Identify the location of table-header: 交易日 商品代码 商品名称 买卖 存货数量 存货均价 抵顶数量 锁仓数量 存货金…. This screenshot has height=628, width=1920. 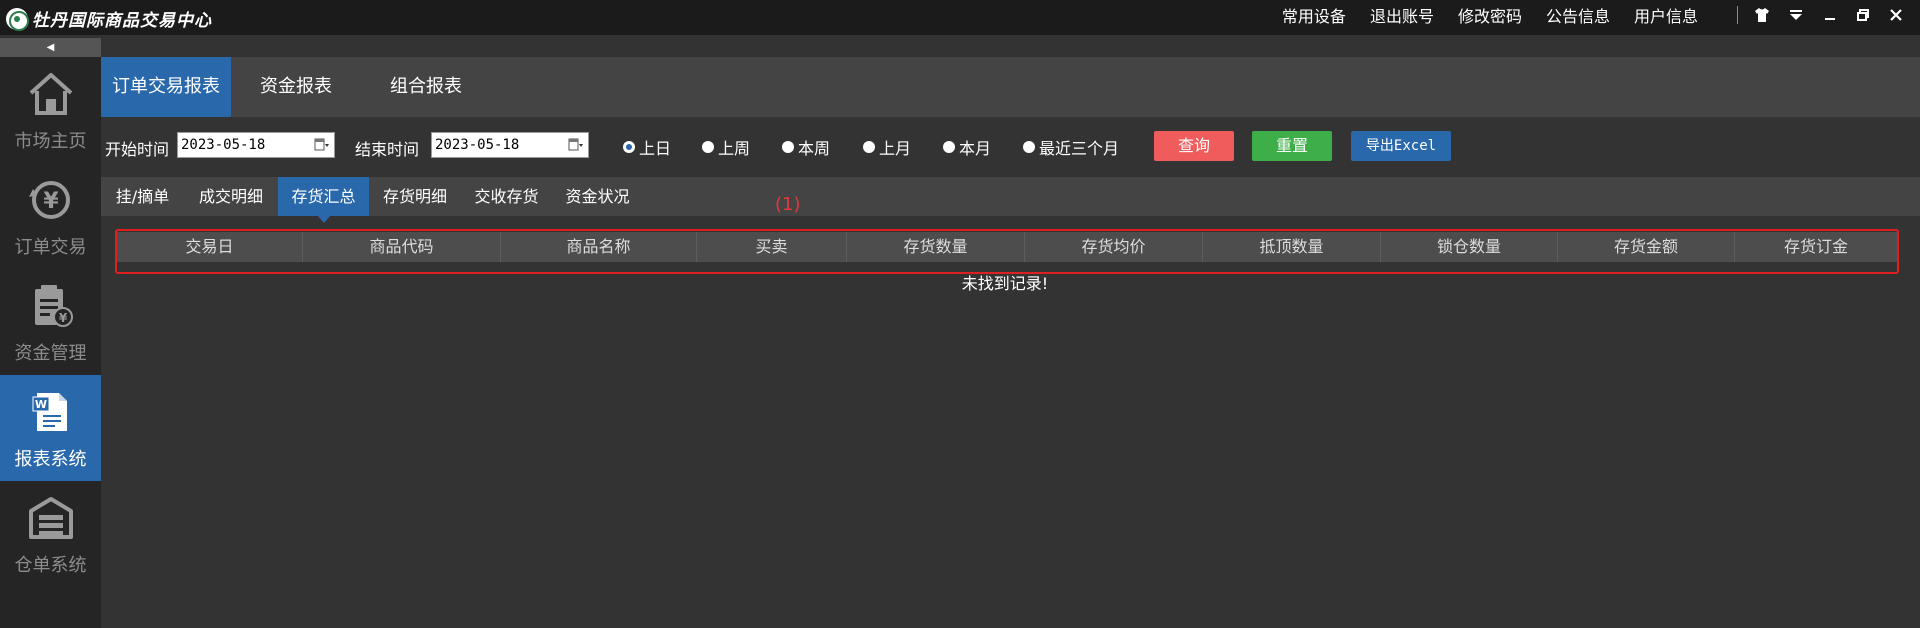
(1007, 247).